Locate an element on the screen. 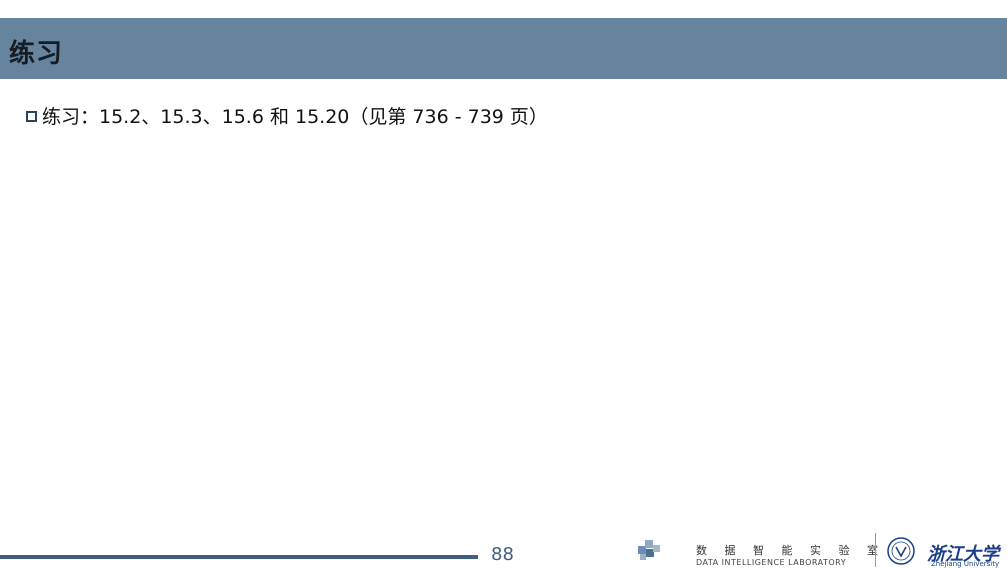  logo-divider is located at coordinates (875, 550).